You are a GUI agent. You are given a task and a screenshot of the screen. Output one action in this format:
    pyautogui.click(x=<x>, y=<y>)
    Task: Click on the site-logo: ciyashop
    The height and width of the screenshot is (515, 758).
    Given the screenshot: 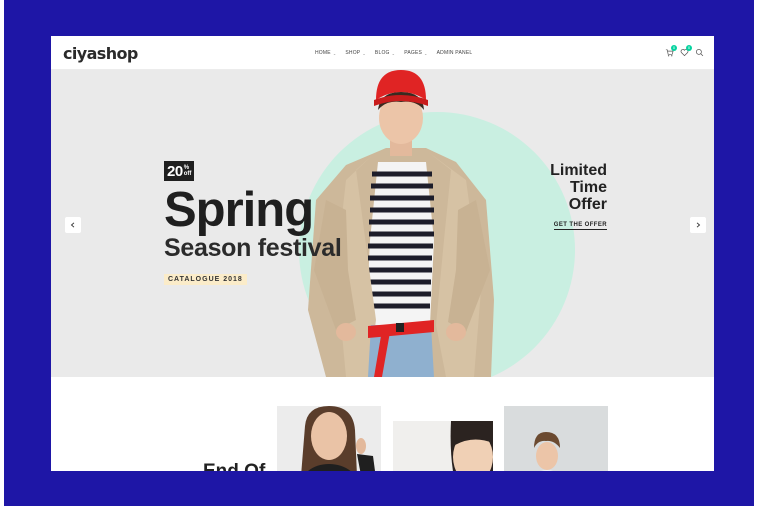 What is the action you would take?
    pyautogui.click(x=100, y=53)
    